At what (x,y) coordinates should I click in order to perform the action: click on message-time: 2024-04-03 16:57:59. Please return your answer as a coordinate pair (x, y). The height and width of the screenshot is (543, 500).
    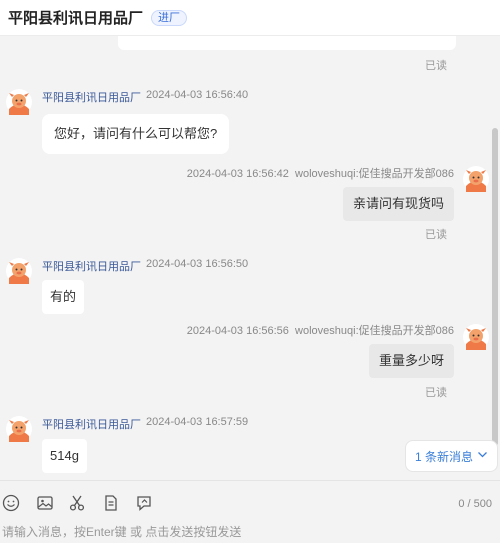
    Looking at the image, I should click on (197, 422).